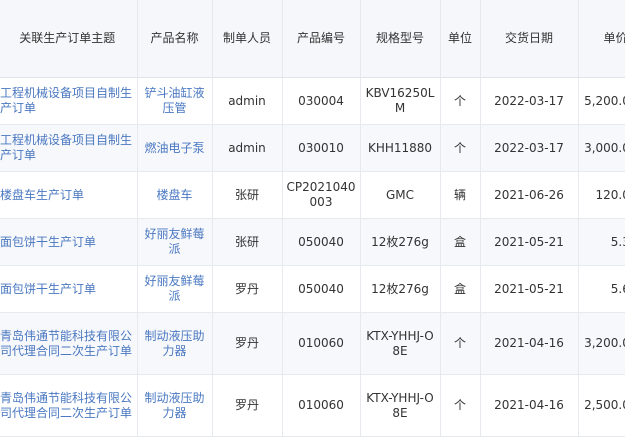  I want to click on column-header-spec: 规格型号, so click(400, 39).